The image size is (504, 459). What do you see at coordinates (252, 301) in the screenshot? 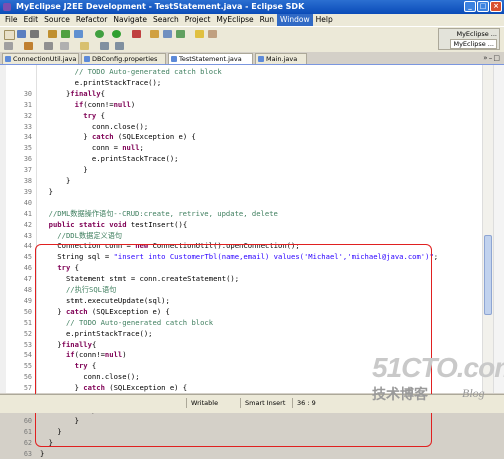
I see `code-line: 49 stmt.executeUpdate(sql);` at bounding box center [252, 301].